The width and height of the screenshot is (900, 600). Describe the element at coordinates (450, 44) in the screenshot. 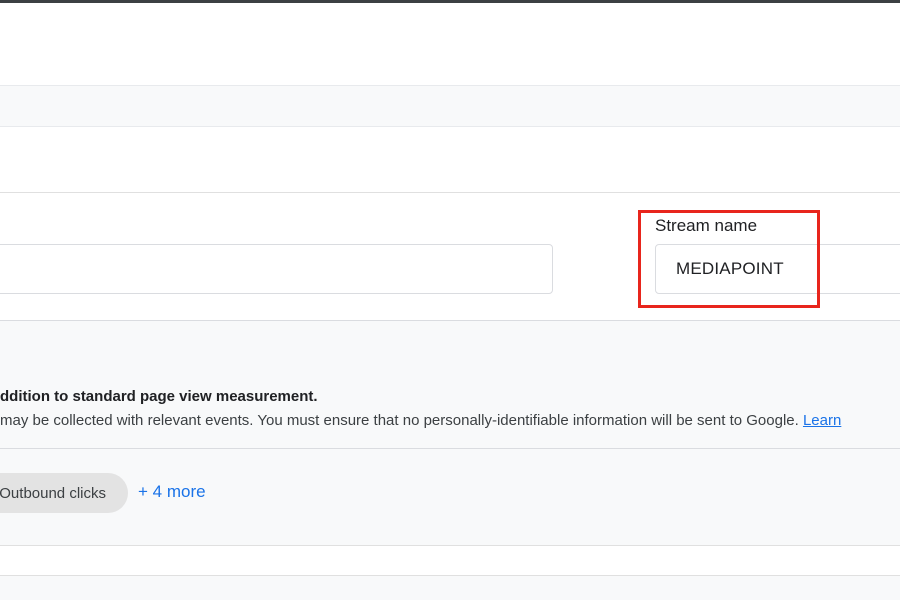

I see `header-area` at that location.